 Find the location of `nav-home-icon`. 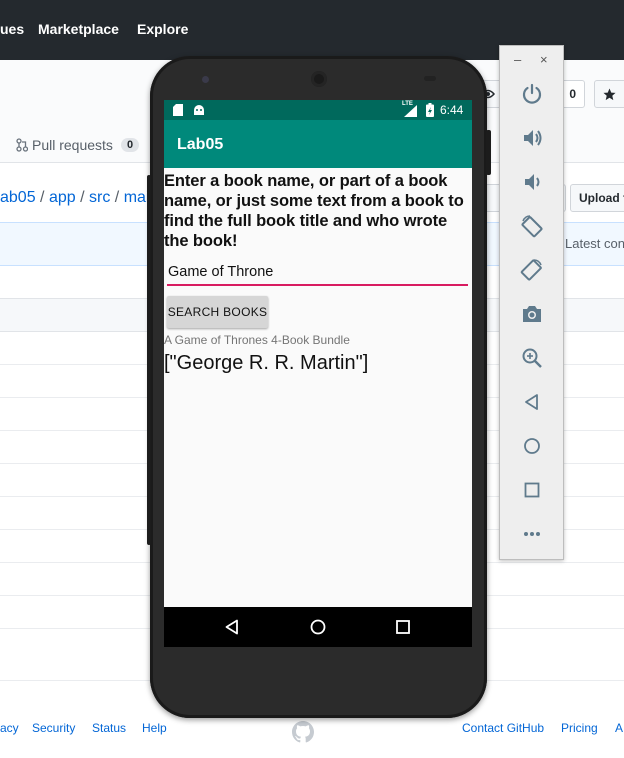

nav-home-icon is located at coordinates (318, 627).